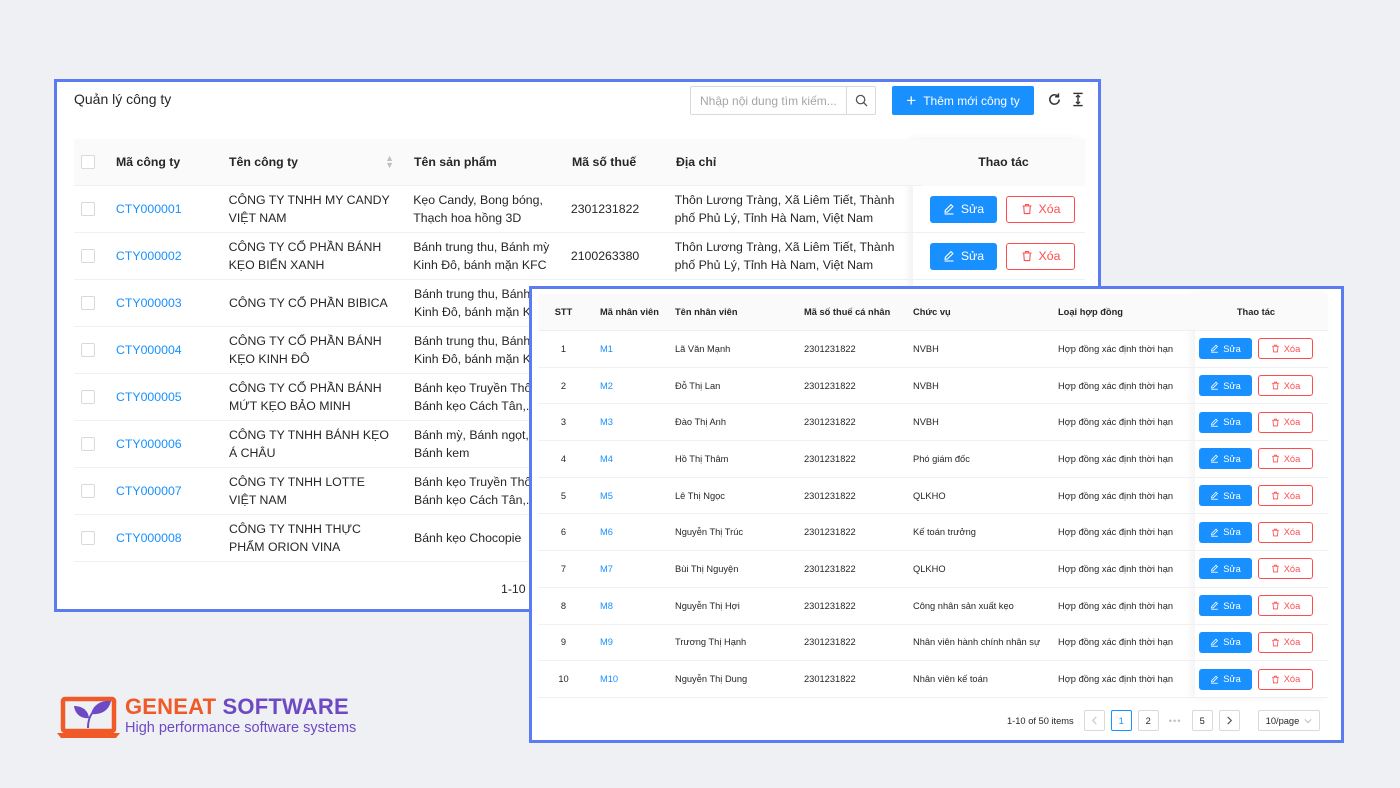  I want to click on company-name: CÔNG TY CỔ PHẦN BIBICA, so click(308, 303).